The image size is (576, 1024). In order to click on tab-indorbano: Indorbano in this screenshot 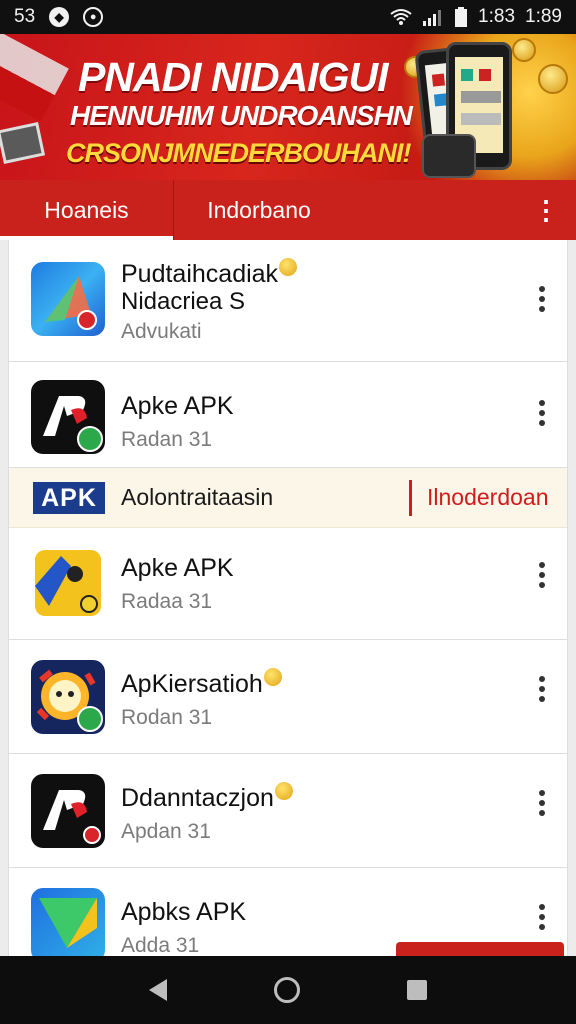, I will do `click(259, 210)`.